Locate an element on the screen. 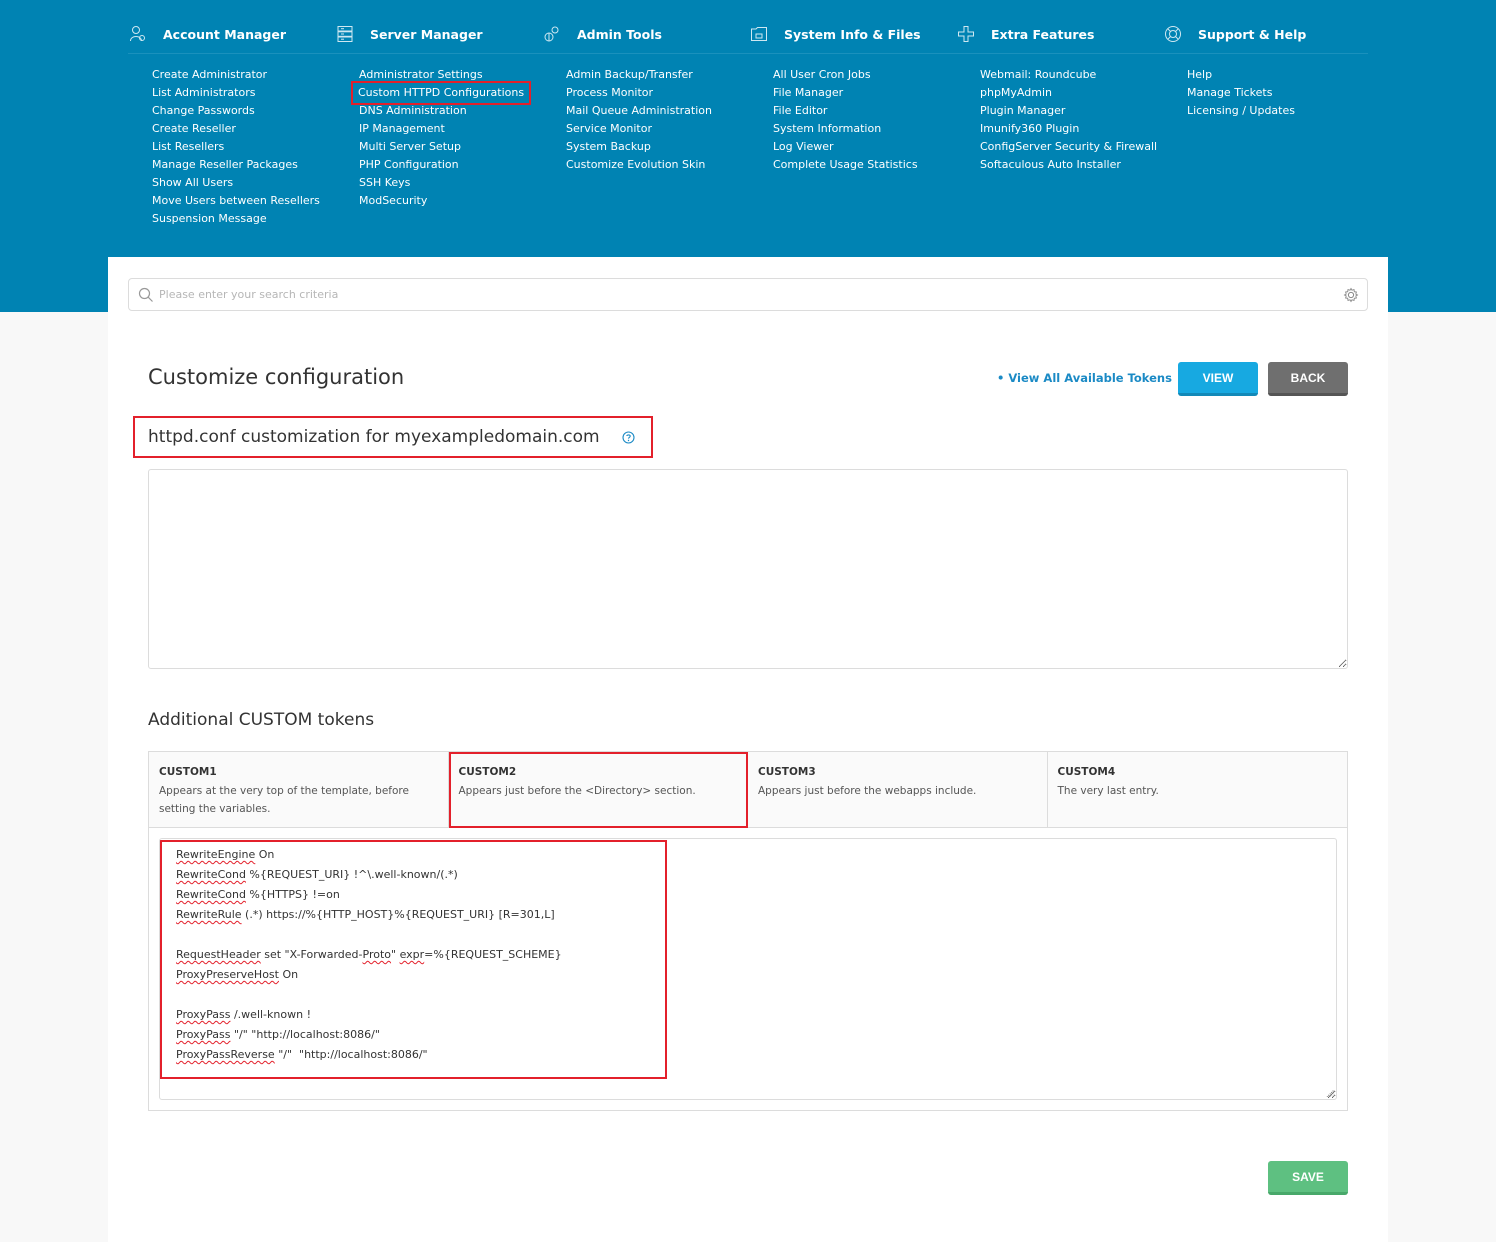 This screenshot has width=1496, height=1242. nav-link: Manage Tickets is located at coordinates (1241, 93).